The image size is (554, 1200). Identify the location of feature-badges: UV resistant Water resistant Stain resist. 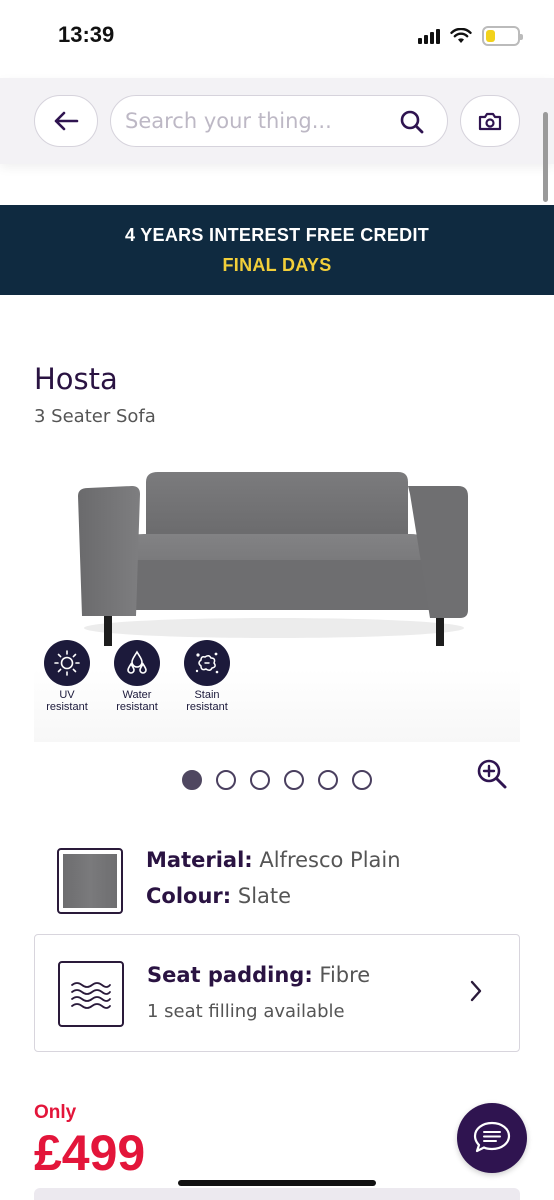
(137, 676).